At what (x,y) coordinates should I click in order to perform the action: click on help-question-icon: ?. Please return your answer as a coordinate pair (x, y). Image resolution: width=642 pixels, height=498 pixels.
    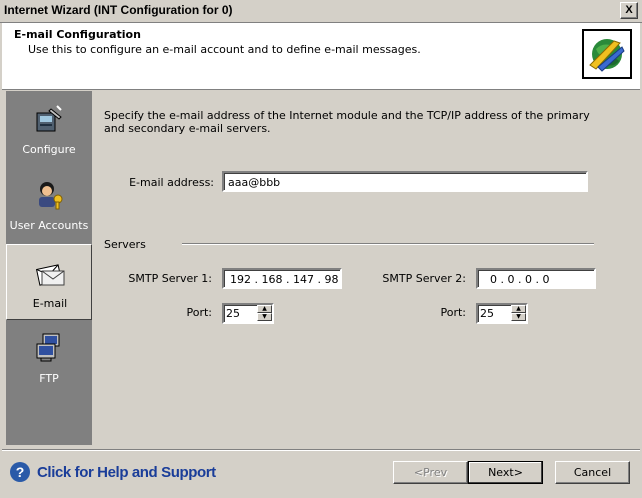
    Looking at the image, I should click on (20, 472).